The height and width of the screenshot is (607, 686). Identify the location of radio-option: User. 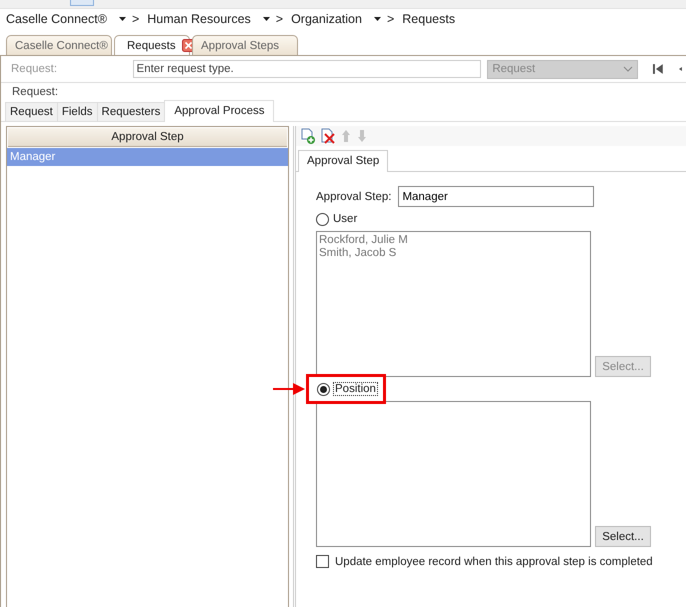
(337, 219).